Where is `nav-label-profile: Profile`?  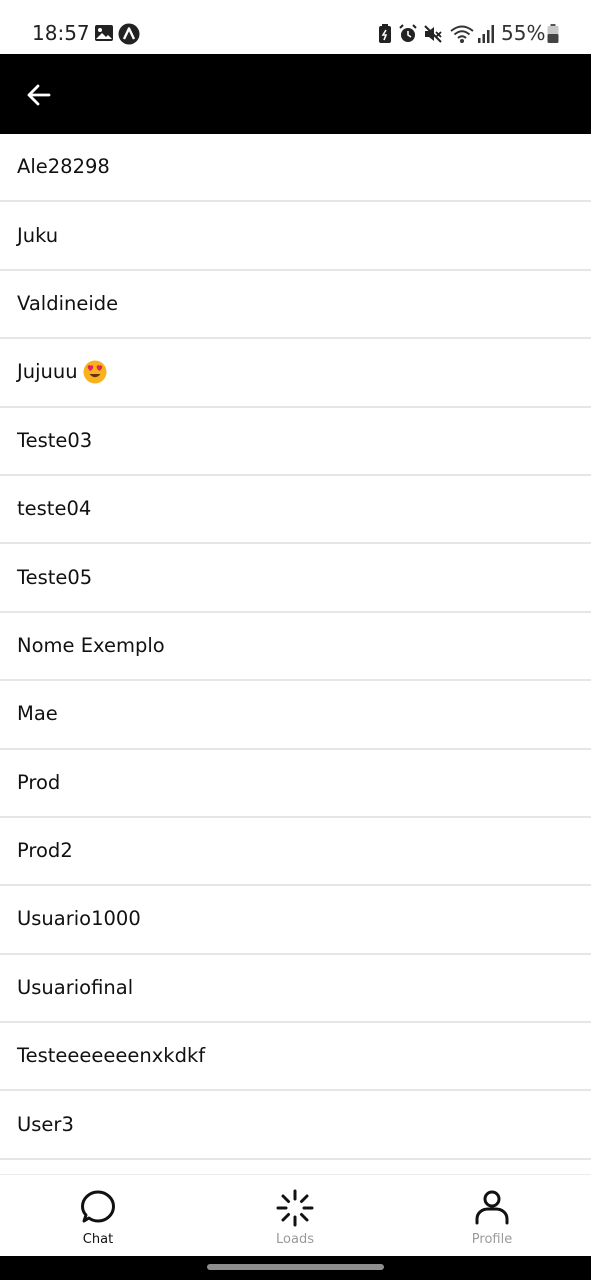 nav-label-profile: Profile is located at coordinates (492, 1239).